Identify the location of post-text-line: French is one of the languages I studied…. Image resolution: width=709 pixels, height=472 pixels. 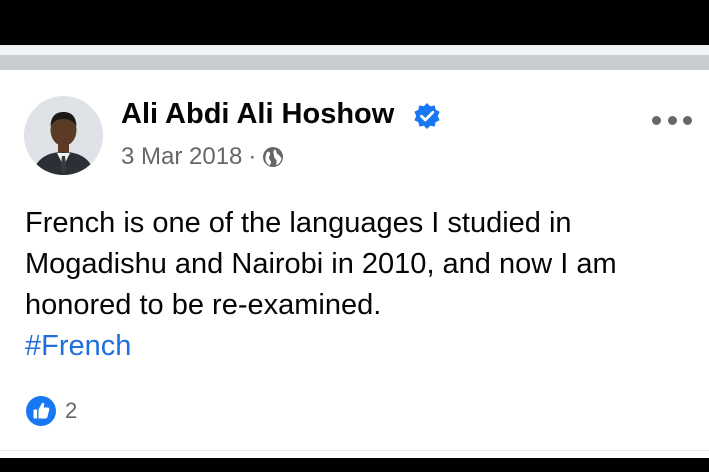
(298, 223).